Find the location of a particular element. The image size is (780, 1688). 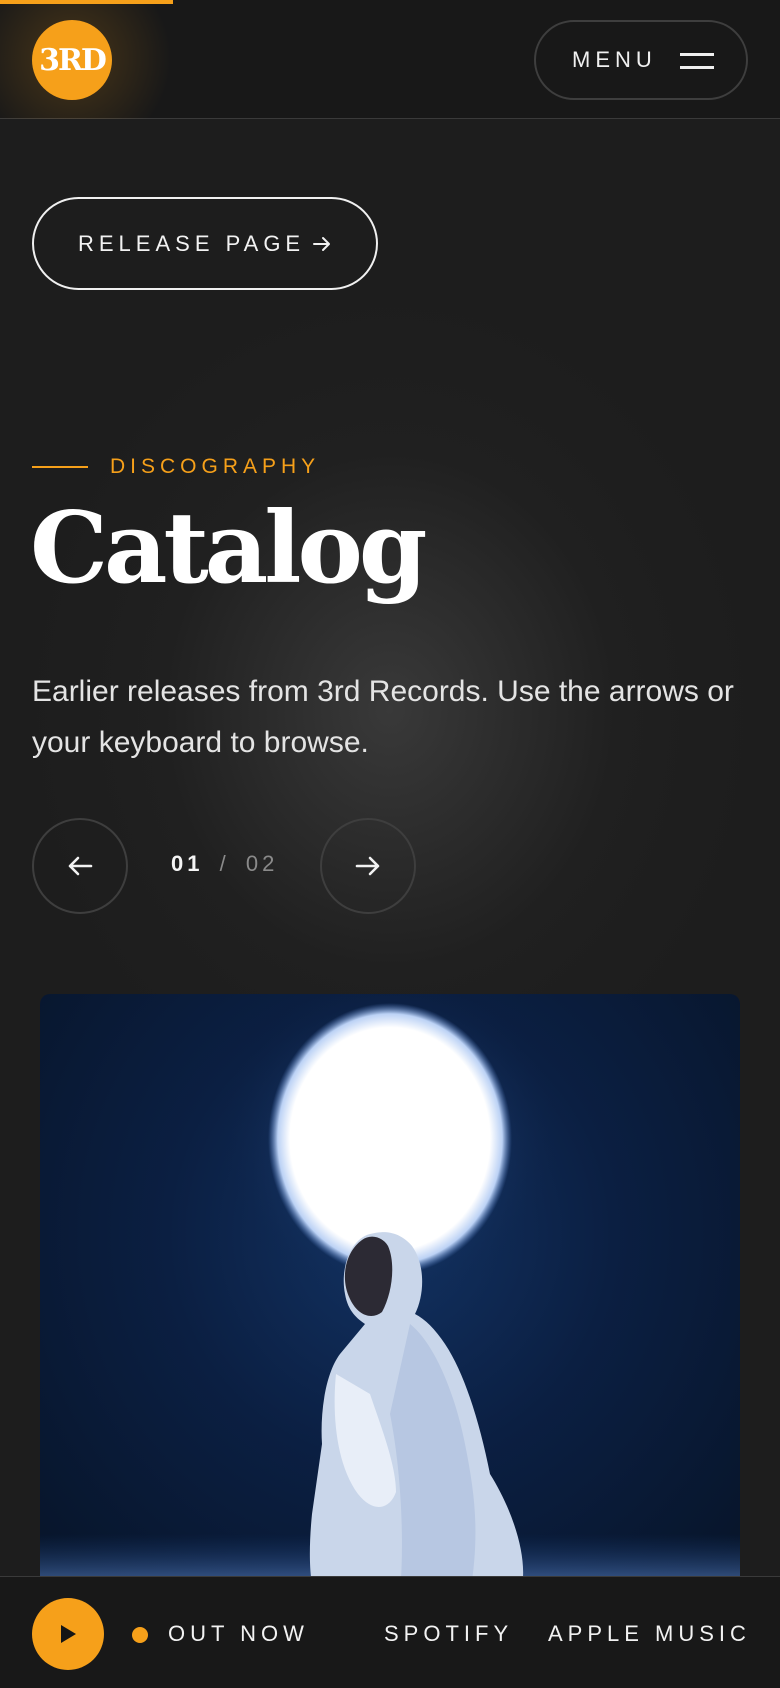

next-button is located at coordinates (368, 866).